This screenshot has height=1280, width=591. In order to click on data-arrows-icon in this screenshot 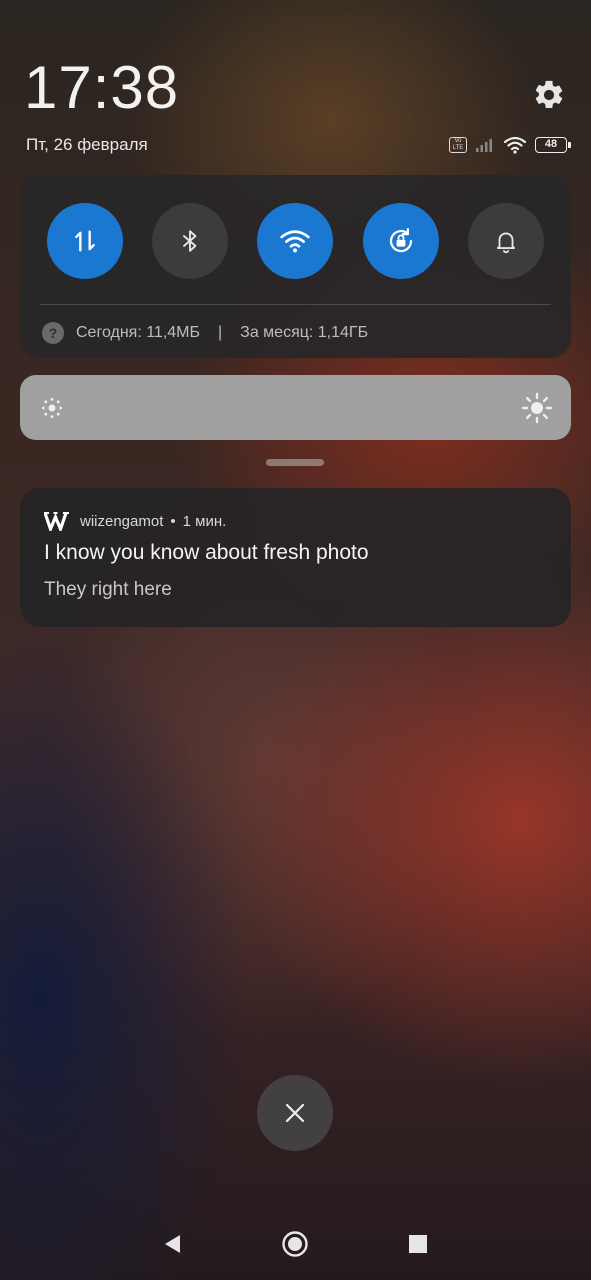, I will do `click(85, 241)`.